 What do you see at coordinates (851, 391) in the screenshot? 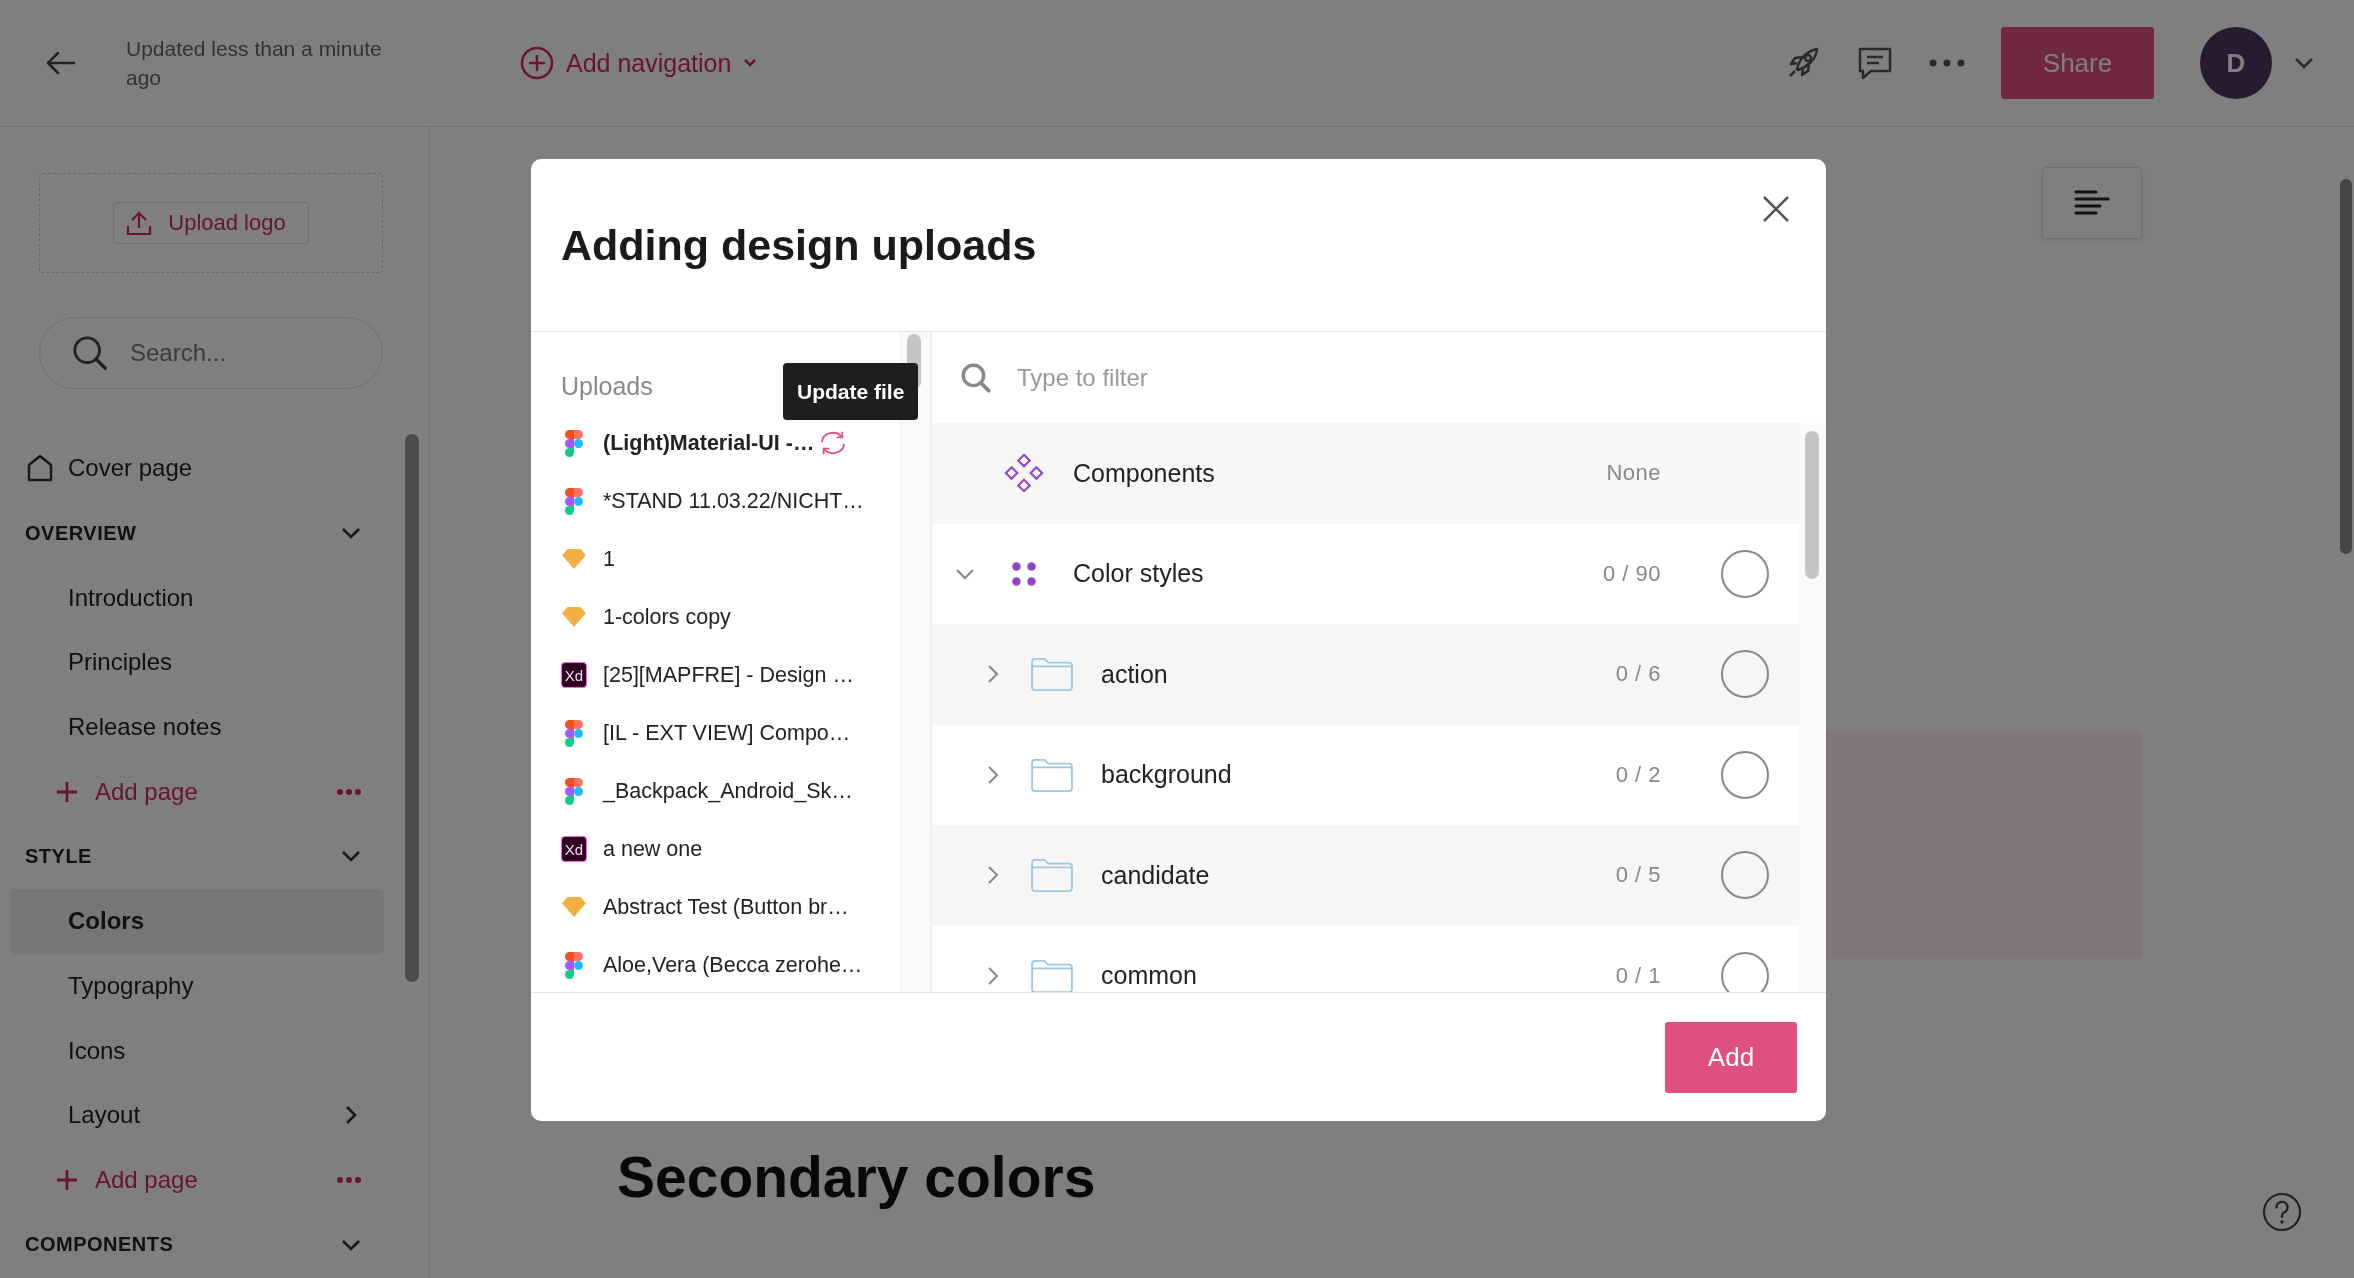
I see `tooltip: Update file` at bounding box center [851, 391].